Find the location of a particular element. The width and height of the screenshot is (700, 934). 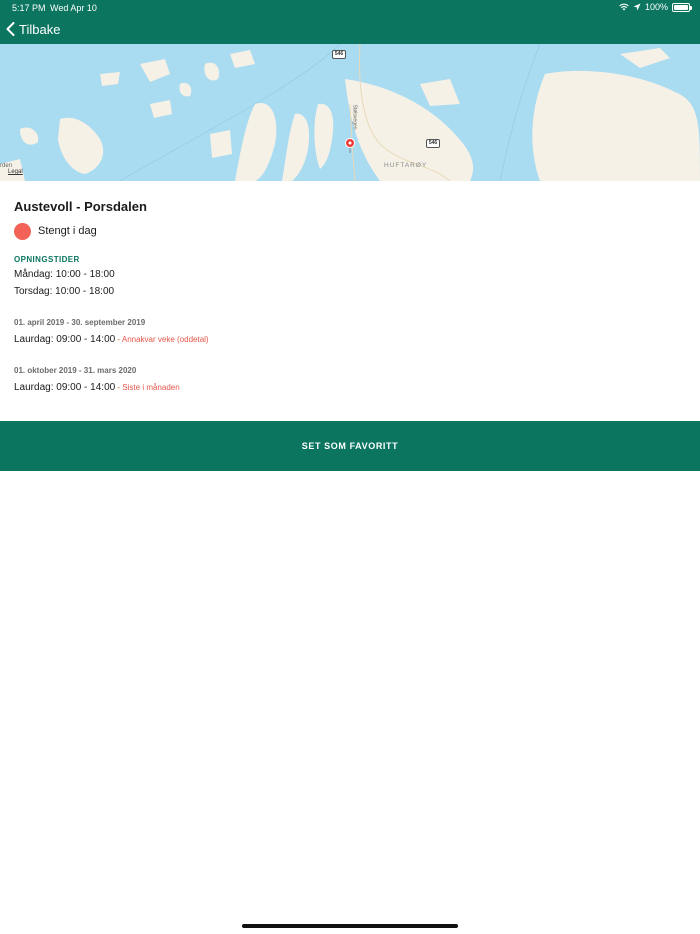

status-indicator-dot is located at coordinates (22, 231).